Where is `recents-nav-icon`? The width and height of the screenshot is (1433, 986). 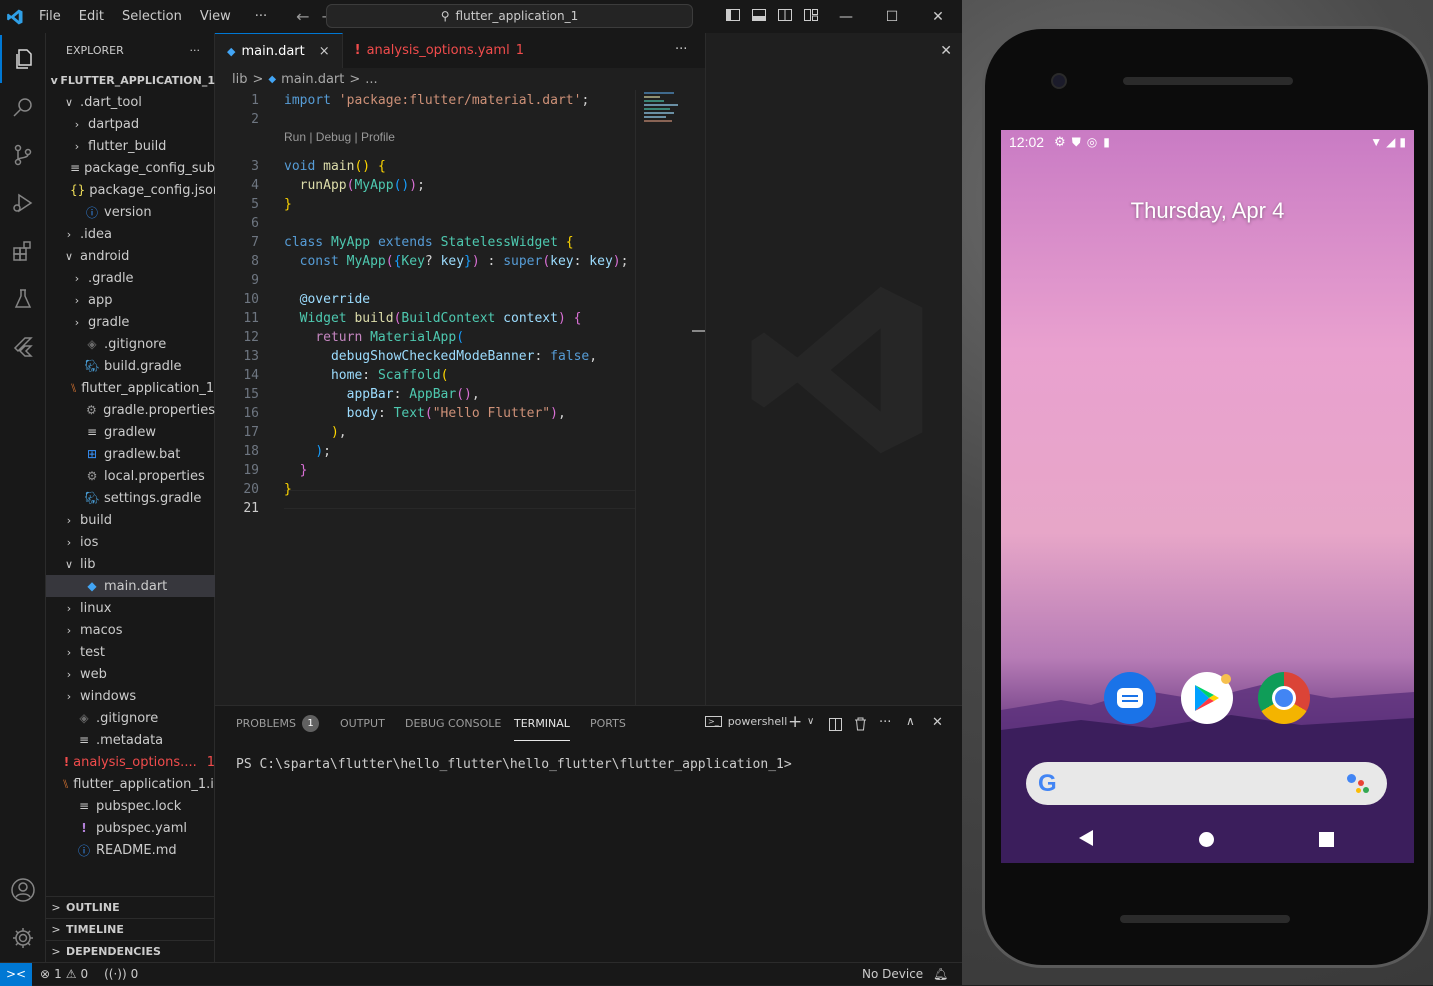 recents-nav-icon is located at coordinates (1326, 839).